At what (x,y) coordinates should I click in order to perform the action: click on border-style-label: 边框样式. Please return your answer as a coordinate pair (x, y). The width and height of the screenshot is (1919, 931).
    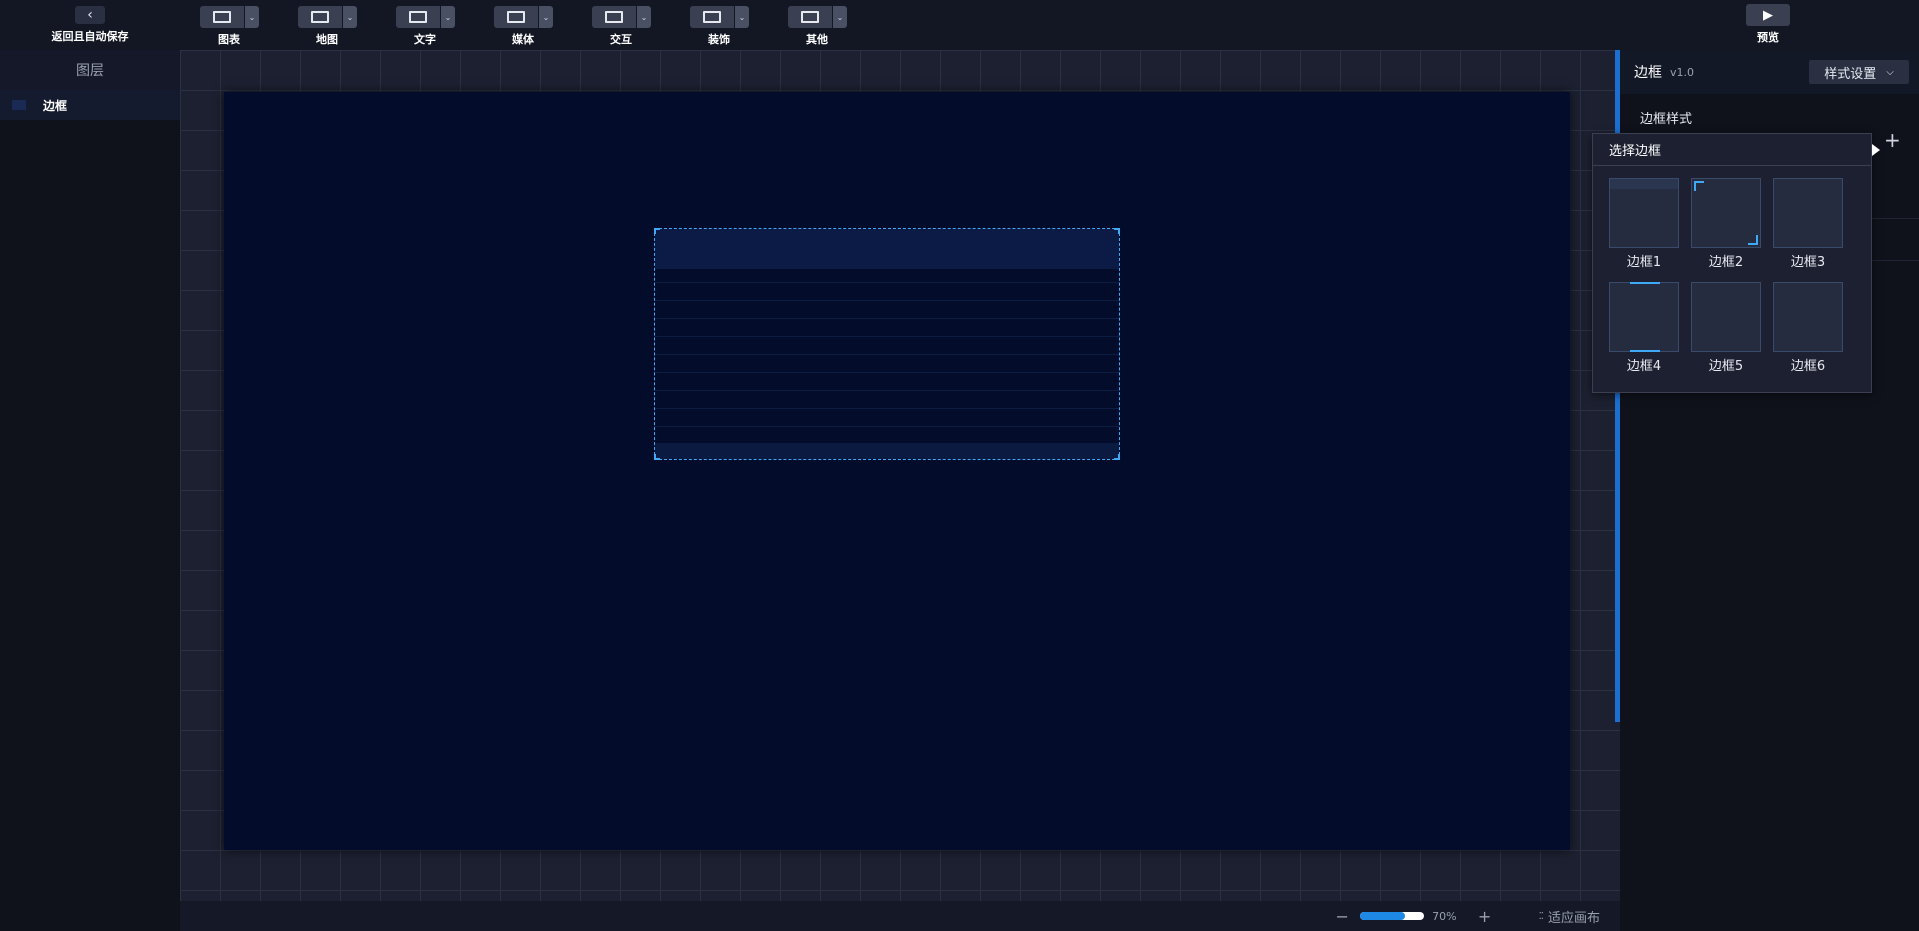
    Looking at the image, I should click on (1666, 119).